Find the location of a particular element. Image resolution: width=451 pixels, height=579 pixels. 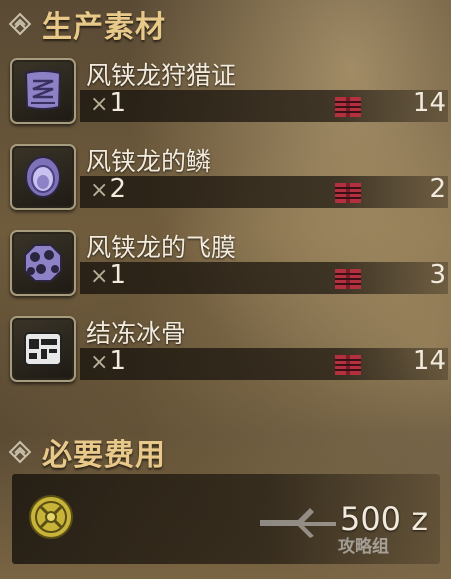

materials-header: 生产素材 is located at coordinates (87, 24).